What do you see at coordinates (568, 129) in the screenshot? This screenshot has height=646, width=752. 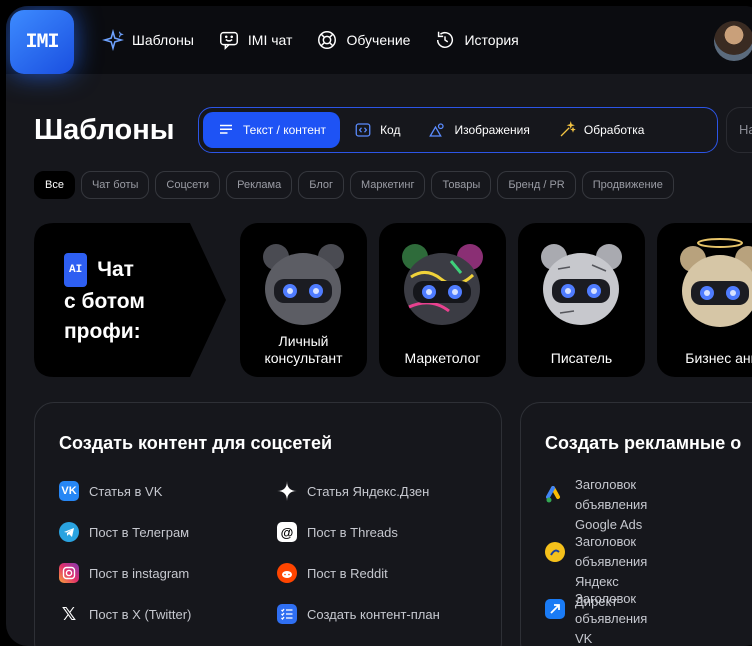 I see `magic-wand-icon` at bounding box center [568, 129].